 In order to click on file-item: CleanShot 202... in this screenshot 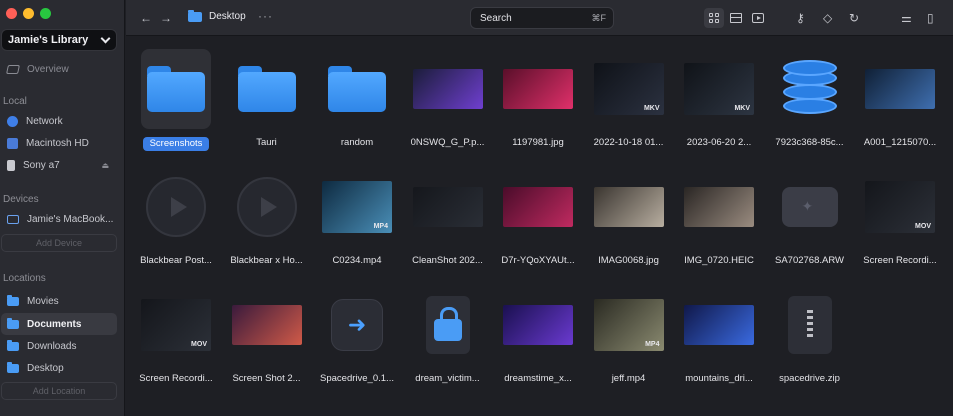, I will do `click(448, 221)`.